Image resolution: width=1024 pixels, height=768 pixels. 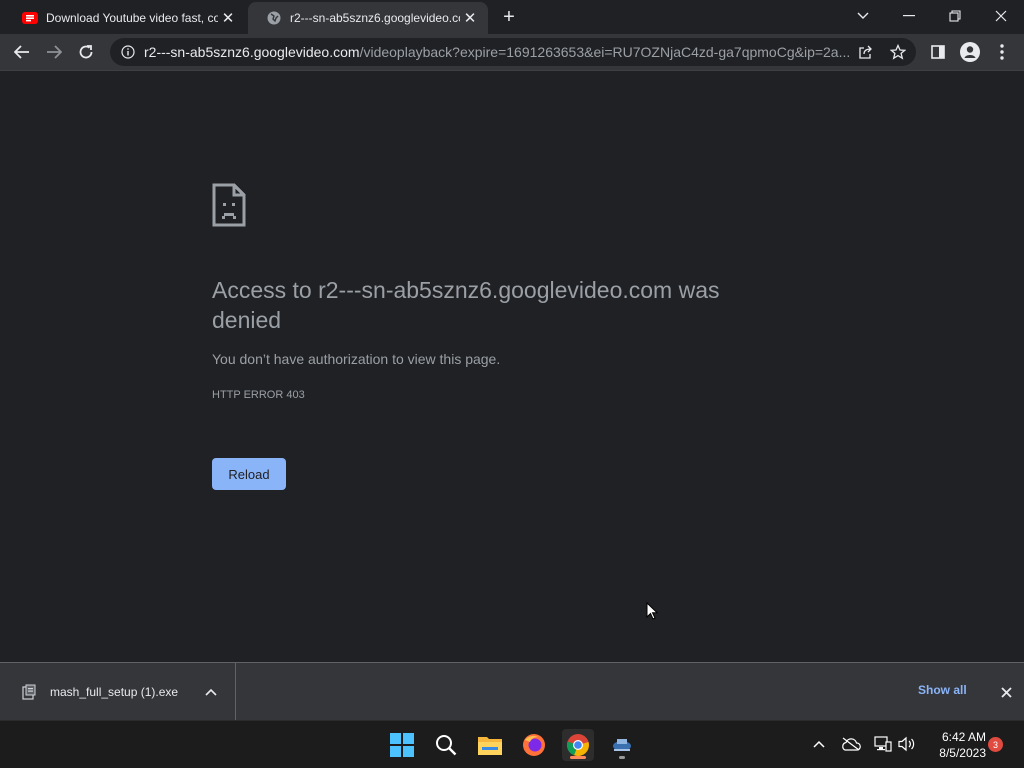 I want to click on side-panel-icon, so click(x=938, y=52).